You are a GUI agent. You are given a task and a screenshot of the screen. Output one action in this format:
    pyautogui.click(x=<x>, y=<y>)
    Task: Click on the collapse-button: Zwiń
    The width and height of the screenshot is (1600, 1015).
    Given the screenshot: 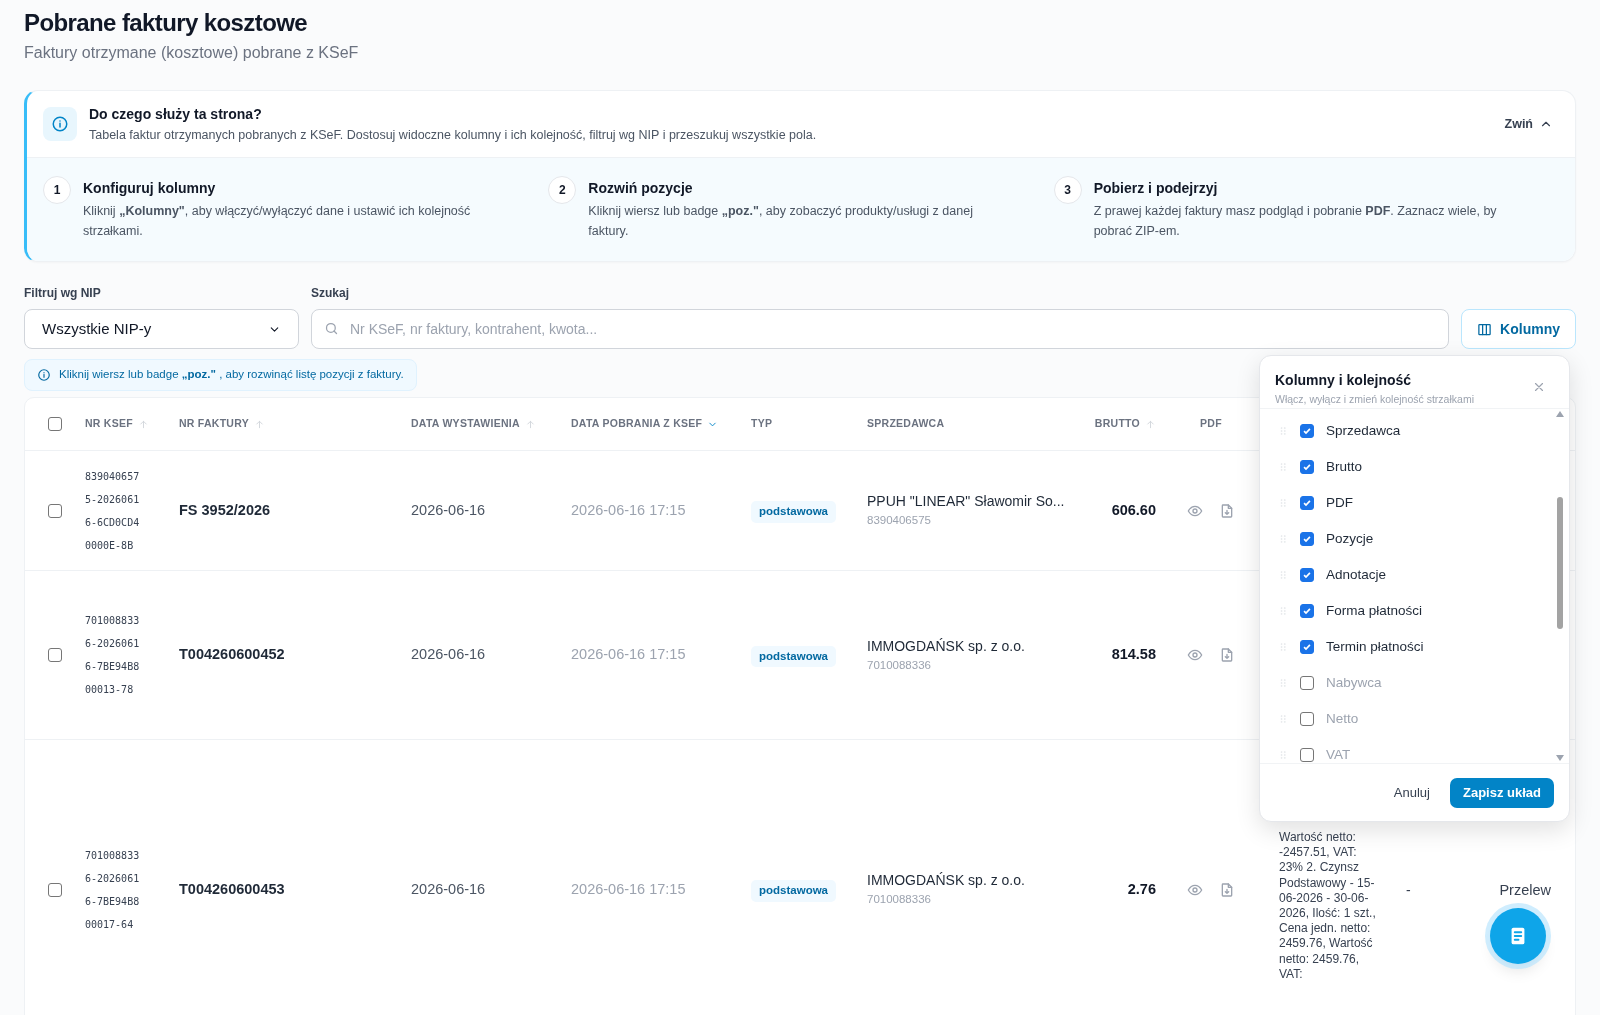 What is the action you would take?
    pyautogui.click(x=1528, y=124)
    